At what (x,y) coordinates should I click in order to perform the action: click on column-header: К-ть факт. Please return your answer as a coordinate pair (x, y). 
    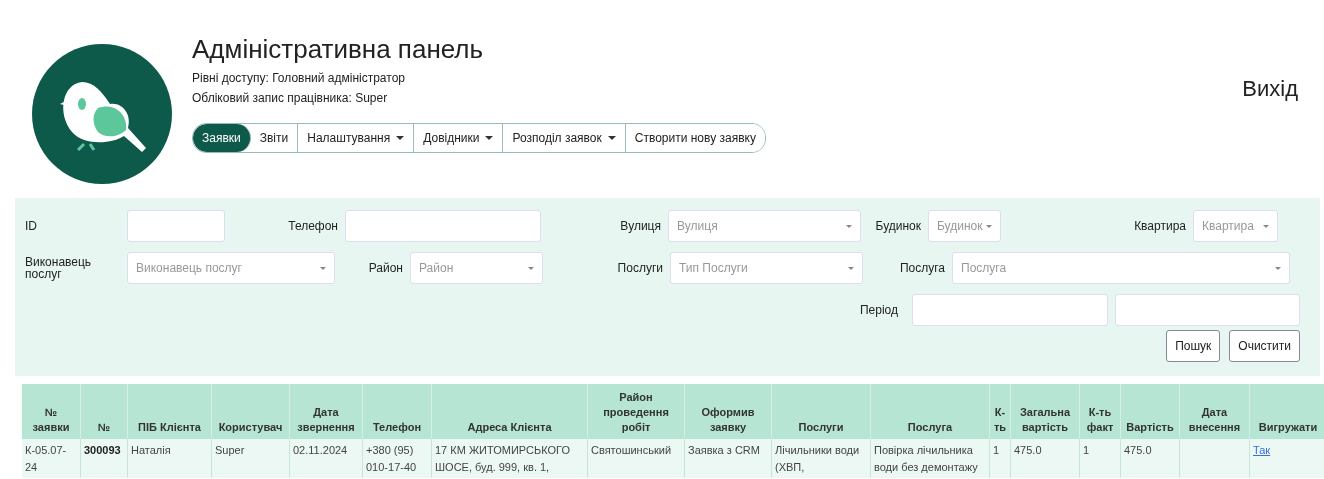
    Looking at the image, I should click on (1100, 411).